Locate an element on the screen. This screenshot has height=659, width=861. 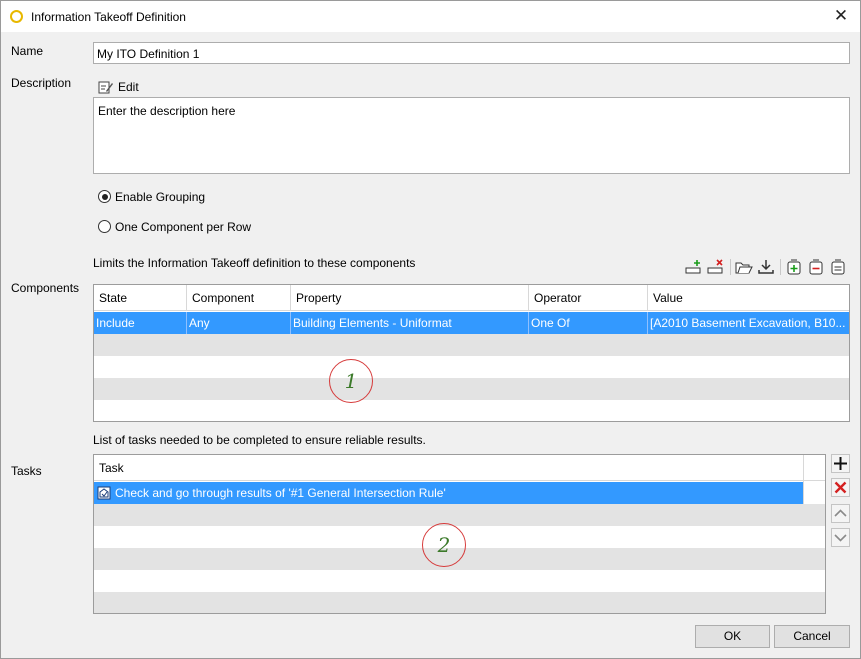
description-field: Enter the description here is located at coordinates (471, 135).